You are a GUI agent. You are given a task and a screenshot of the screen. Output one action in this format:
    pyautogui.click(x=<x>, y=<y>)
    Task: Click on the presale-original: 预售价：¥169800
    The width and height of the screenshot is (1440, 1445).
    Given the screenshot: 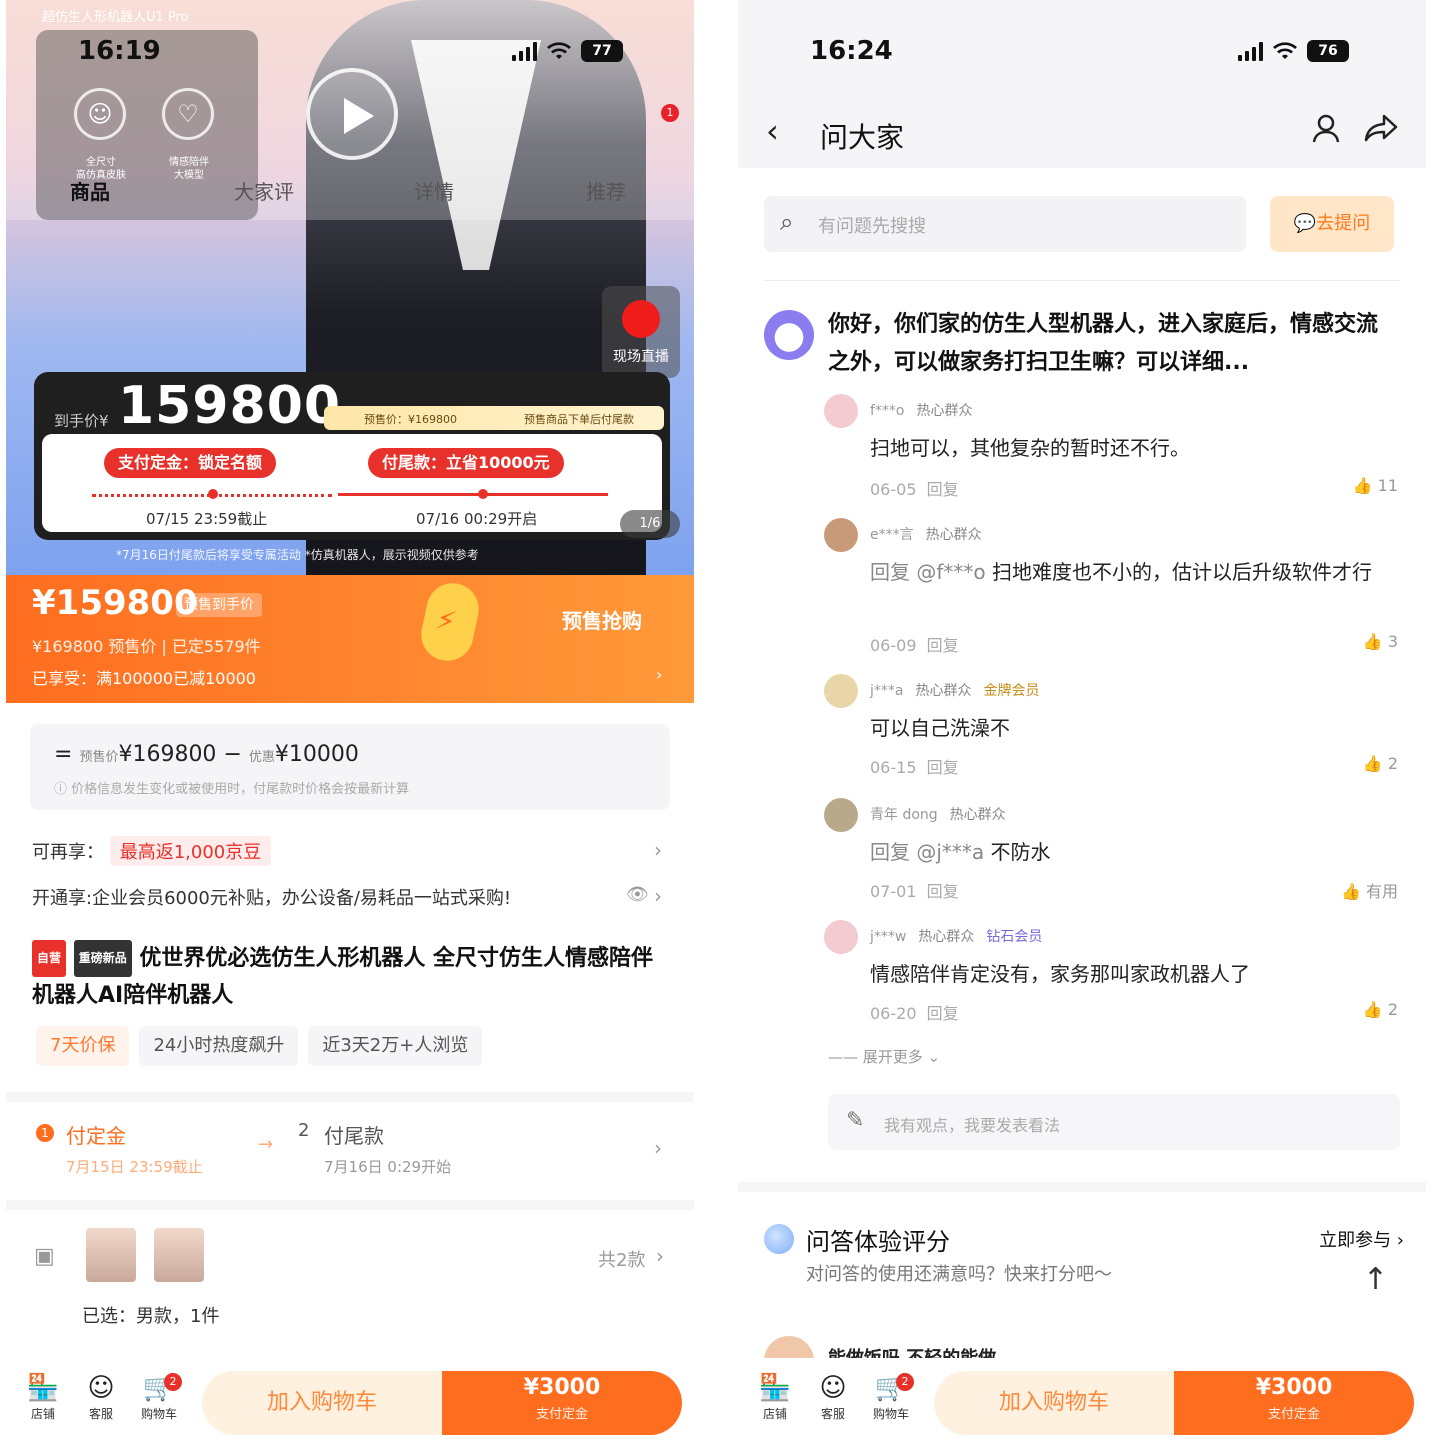 What is the action you would take?
    pyautogui.click(x=410, y=419)
    